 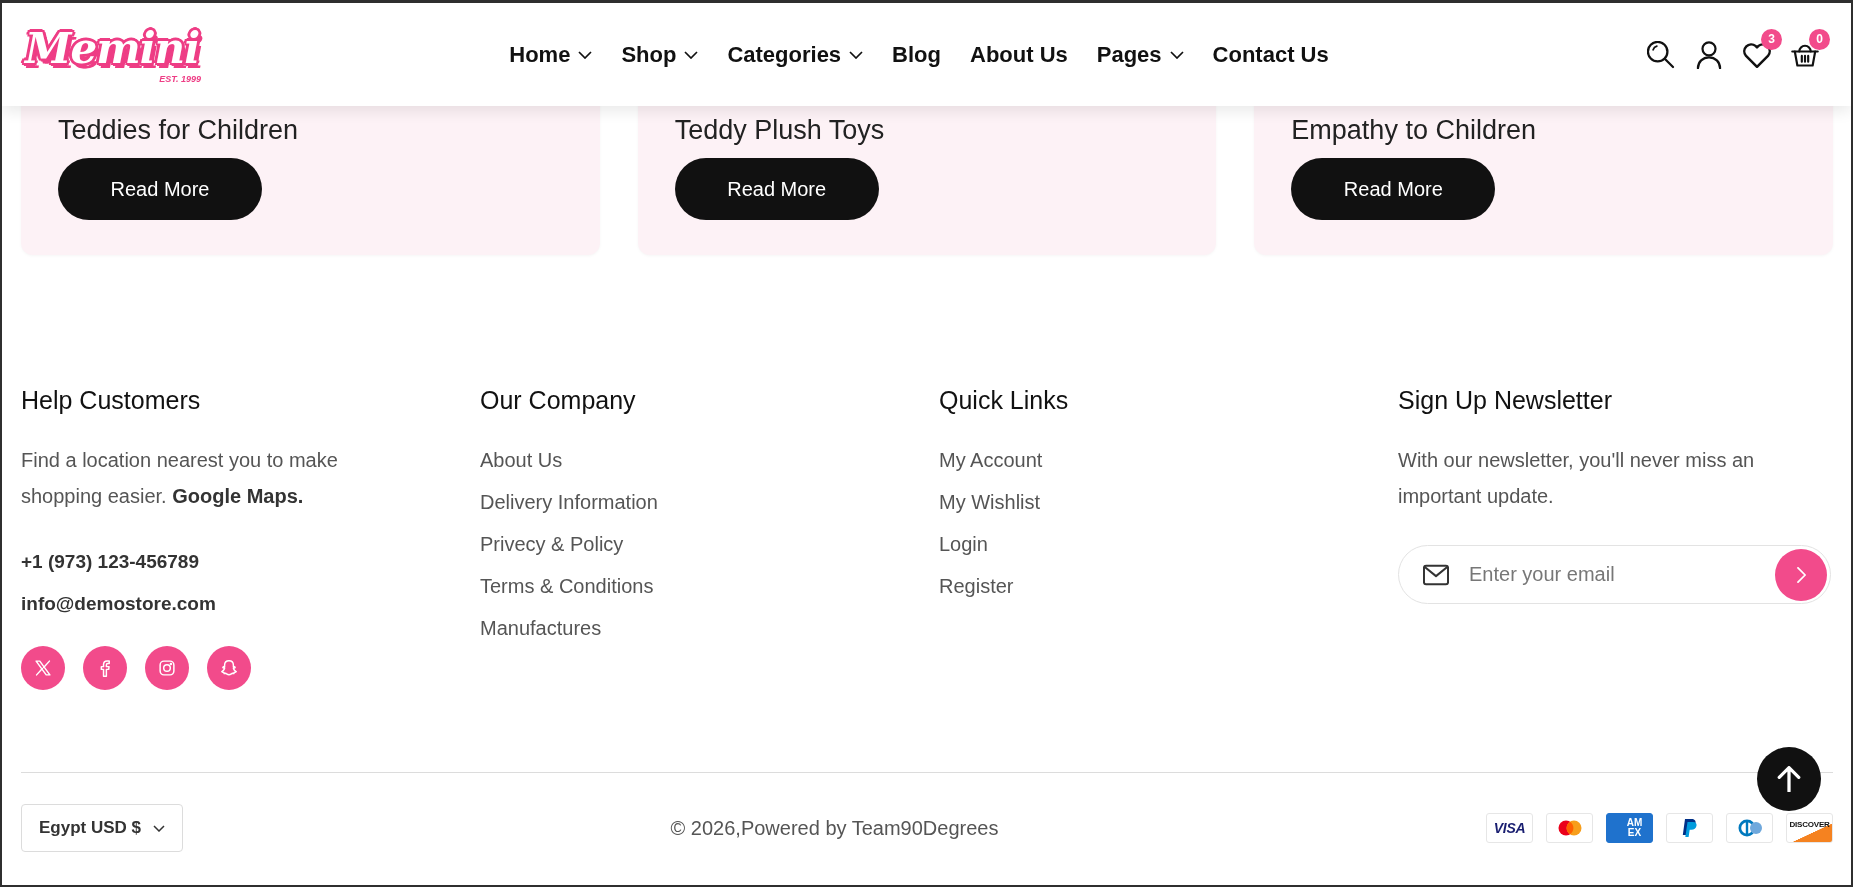 What do you see at coordinates (569, 502) in the screenshot?
I see `footer-link: Delivery Information` at bounding box center [569, 502].